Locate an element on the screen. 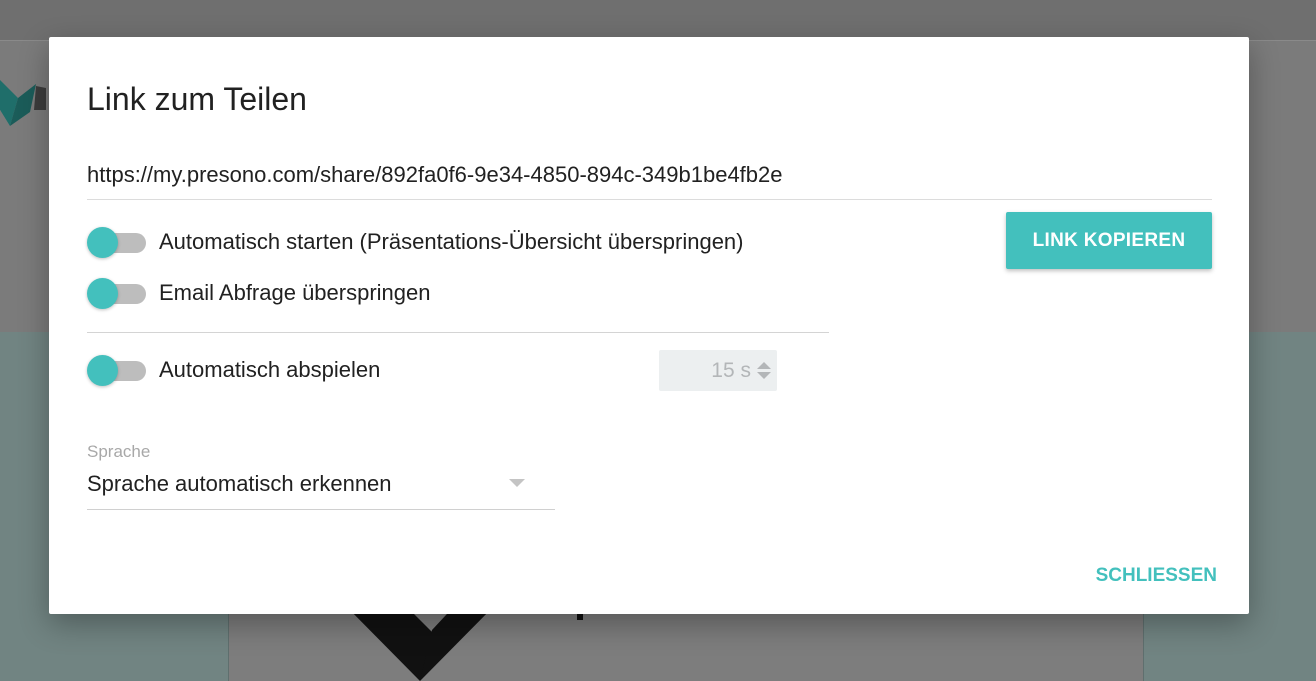 The width and height of the screenshot is (1316, 681). skip-email-toggle is located at coordinates (117, 293).